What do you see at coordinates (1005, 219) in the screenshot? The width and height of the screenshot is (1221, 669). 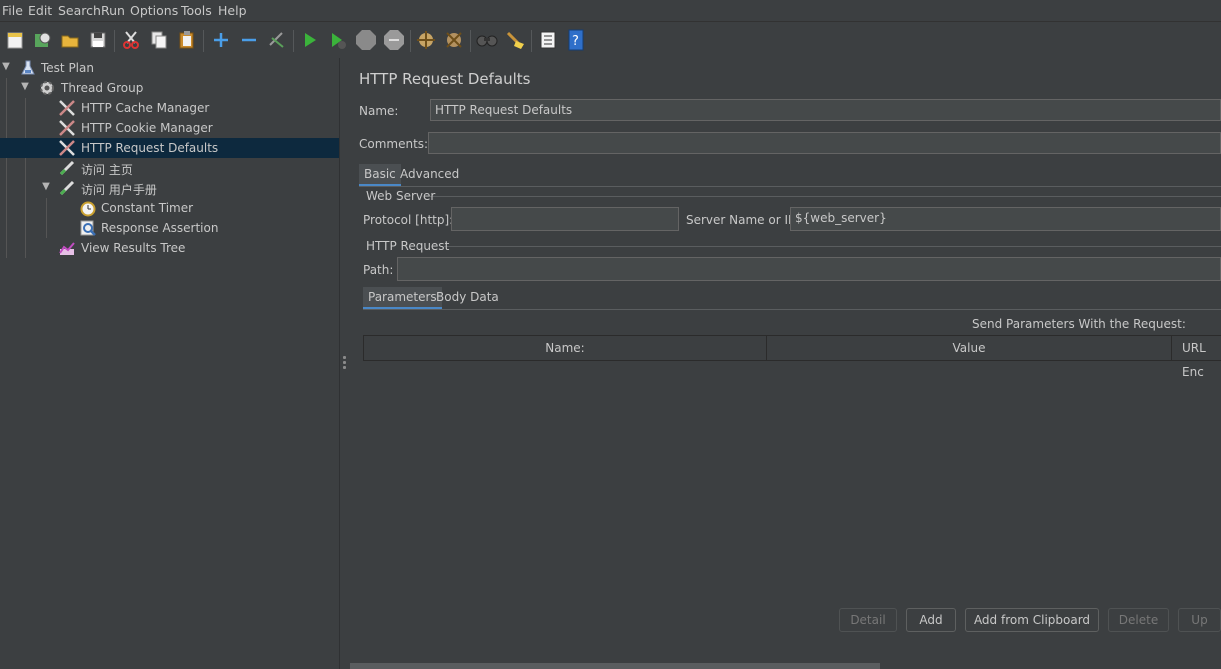 I see `server-name-field: ${web_server}` at bounding box center [1005, 219].